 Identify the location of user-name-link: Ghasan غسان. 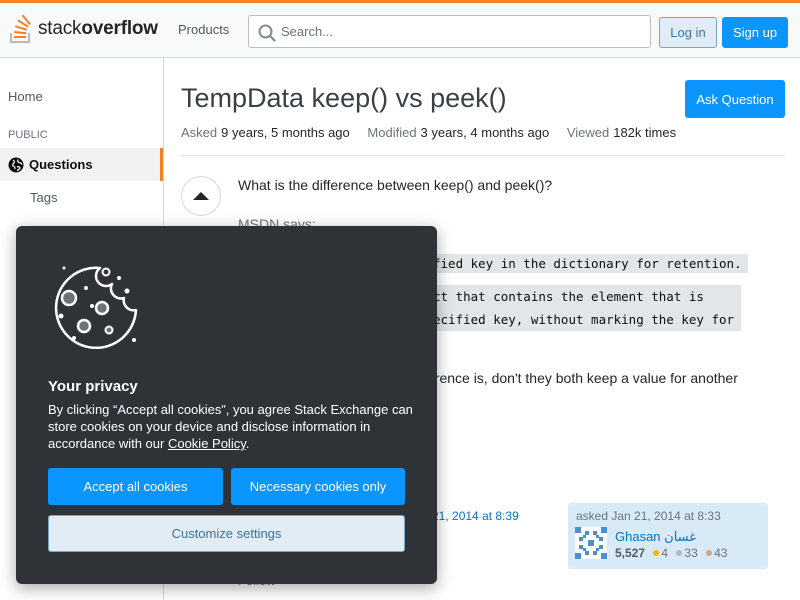
(655, 537).